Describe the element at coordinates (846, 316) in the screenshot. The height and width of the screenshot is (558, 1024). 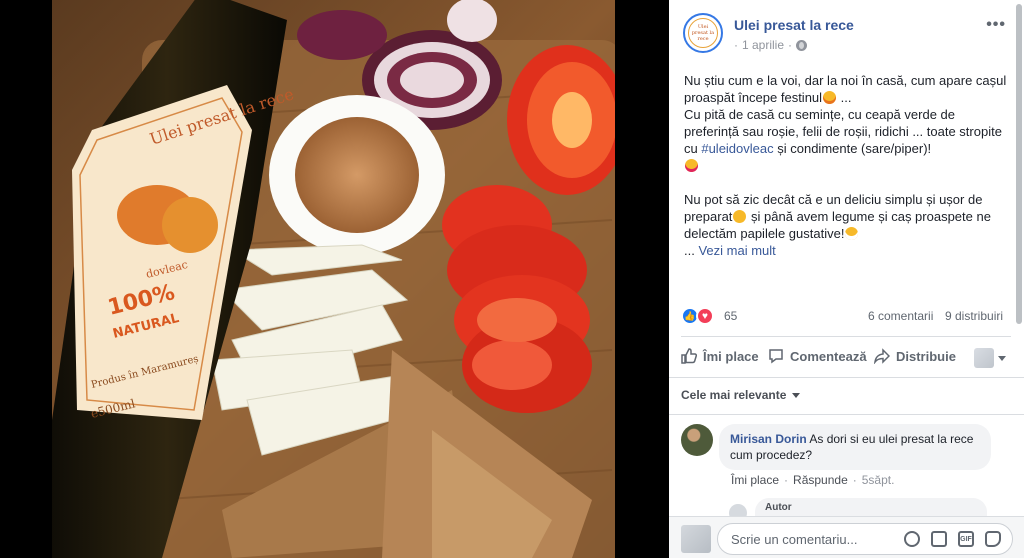
I see `reactions-row: 👍 ♥ 65 6 comentarii 9 distribuiri` at that location.